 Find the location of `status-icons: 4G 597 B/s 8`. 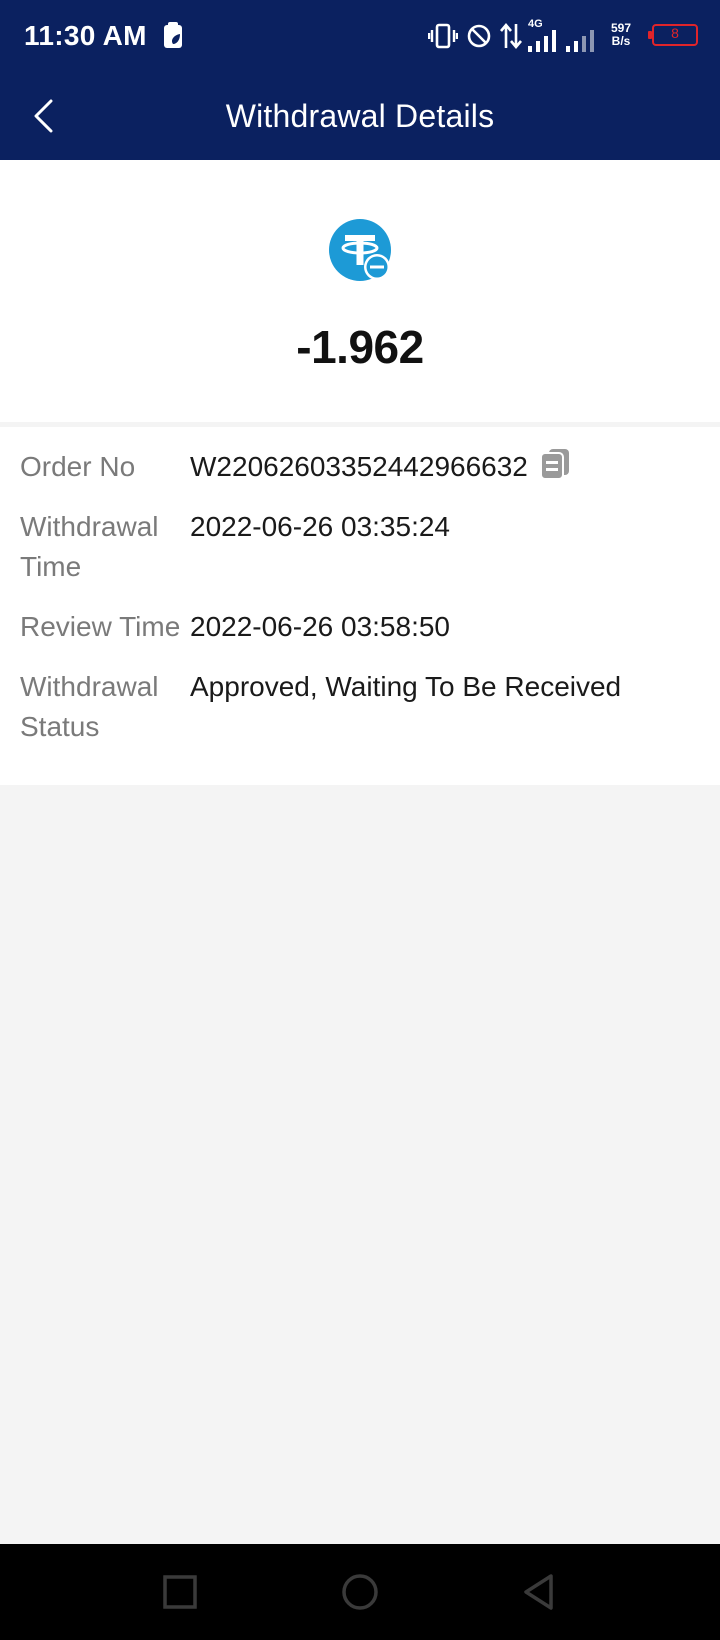

status-icons: 4G 597 B/s 8 is located at coordinates (563, 36).